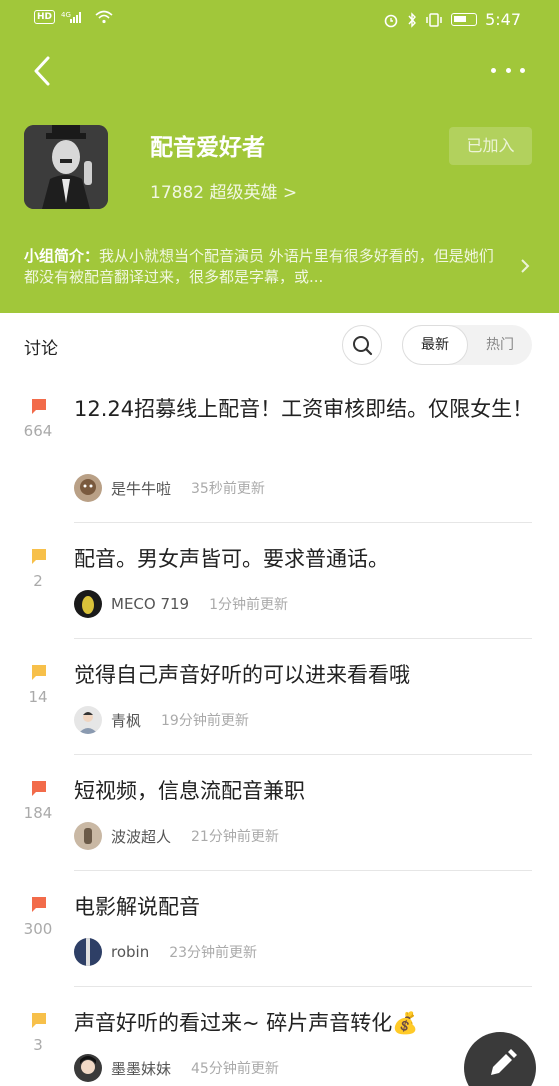  I want to click on status-right: 5:47, so click(452, 19).